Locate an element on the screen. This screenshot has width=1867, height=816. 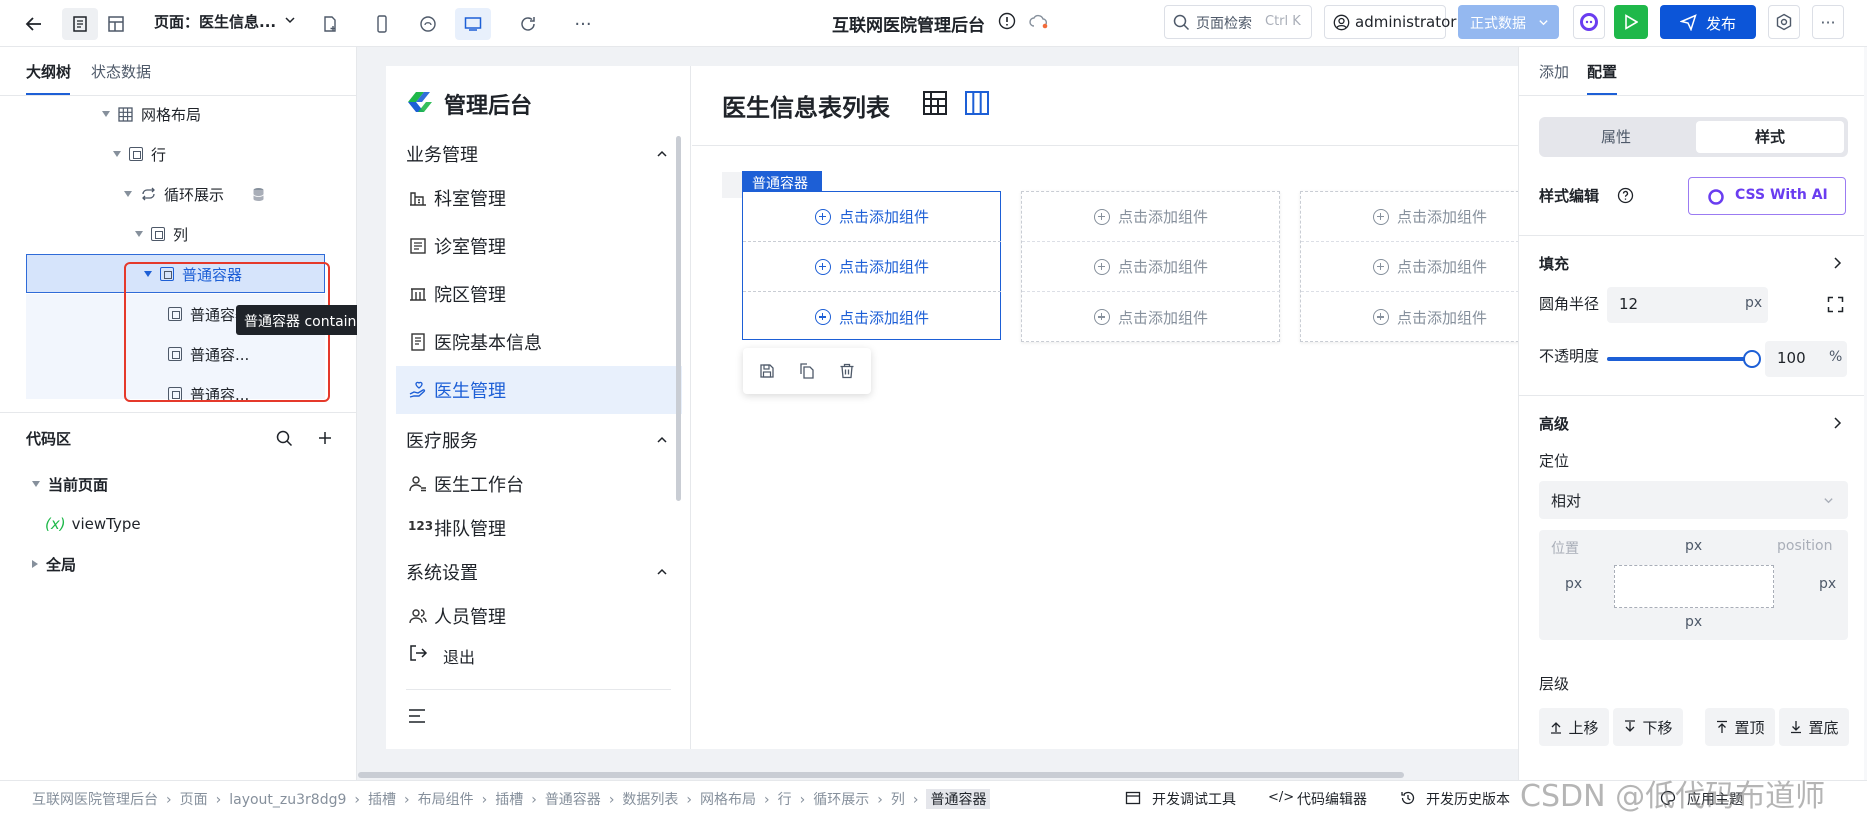
sidebar-scrollbar is located at coordinates (678, 318).